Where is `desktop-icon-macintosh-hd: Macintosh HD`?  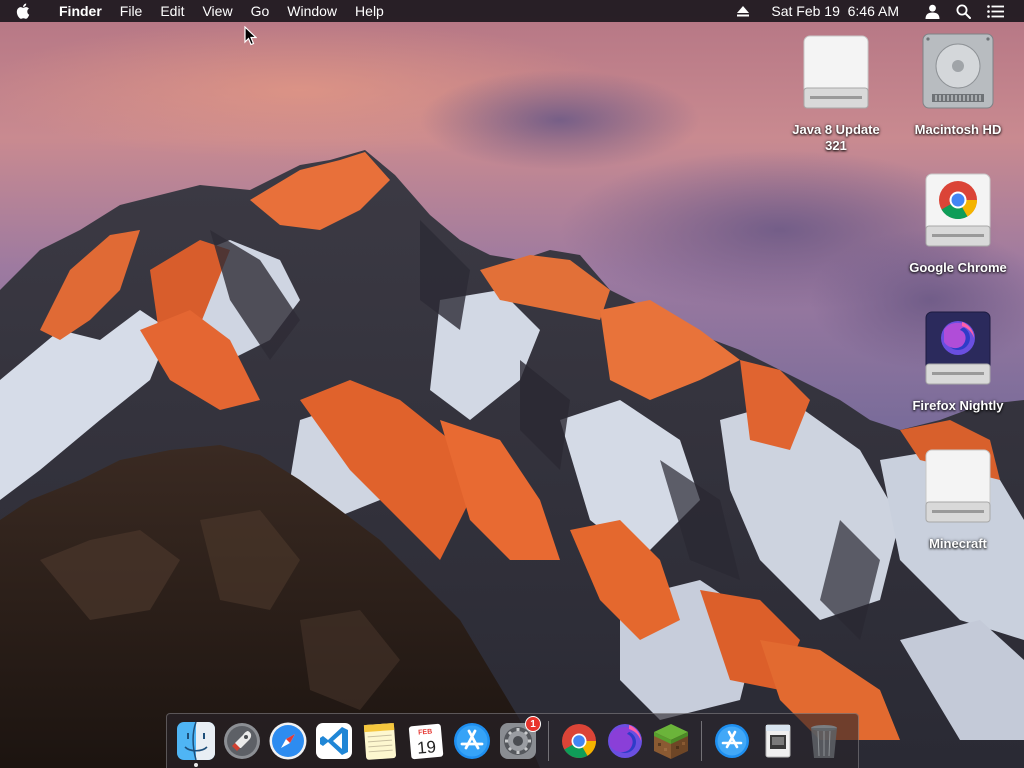 desktop-icon-macintosh-hd: Macintosh HD is located at coordinates (958, 85).